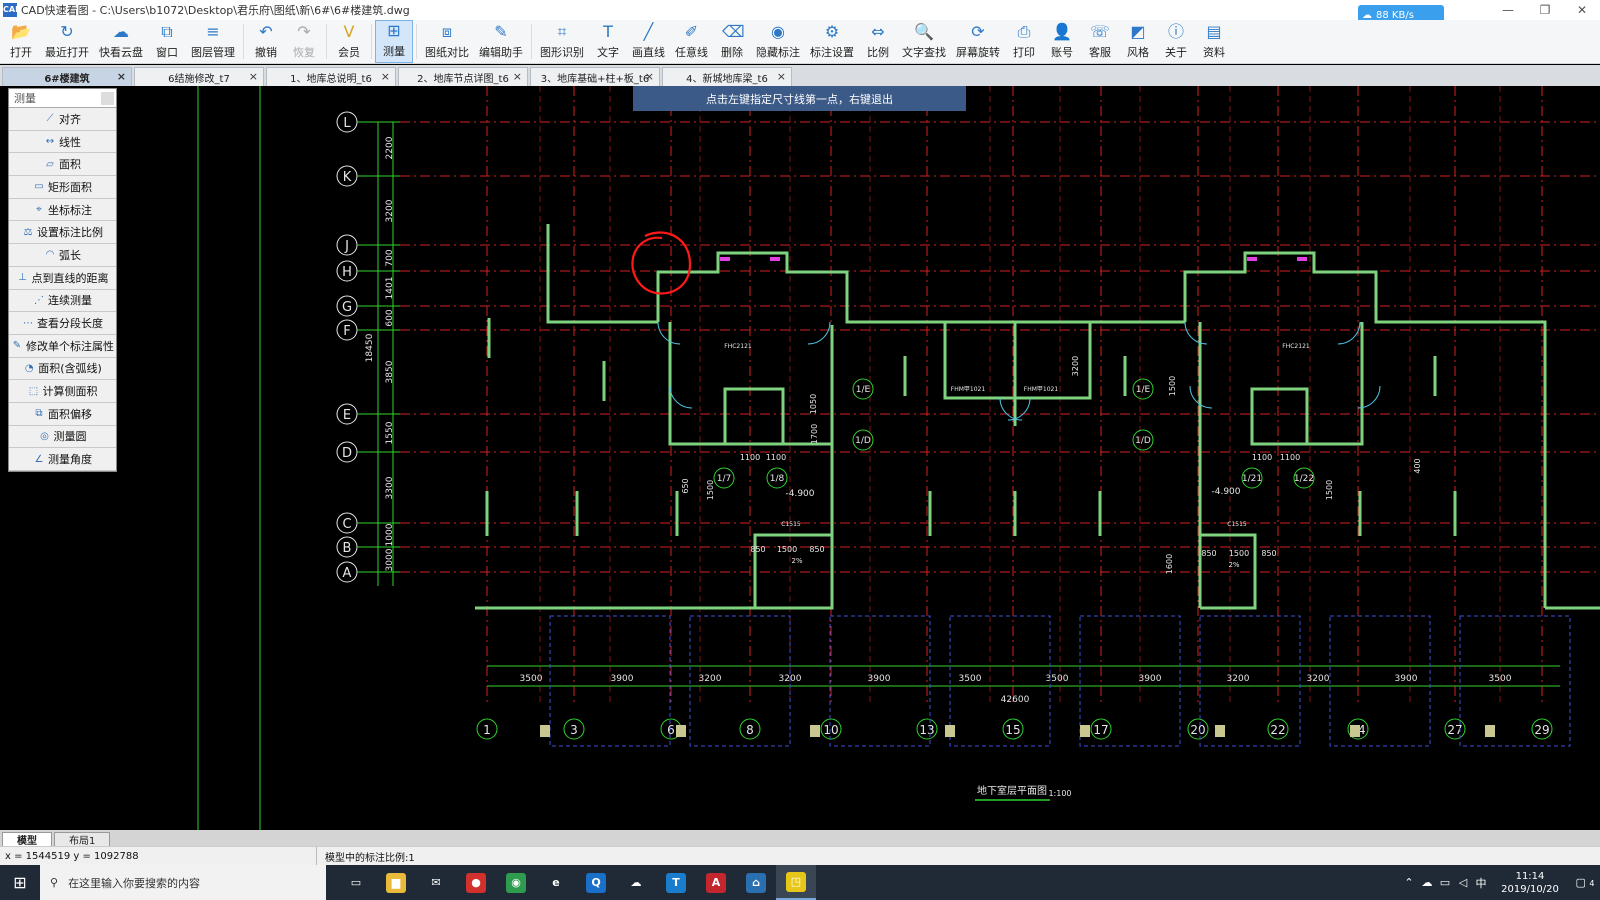 The height and width of the screenshot is (900, 1600). I want to click on measure-tool-area-offset: ⧉ 面积偏移, so click(62, 414).